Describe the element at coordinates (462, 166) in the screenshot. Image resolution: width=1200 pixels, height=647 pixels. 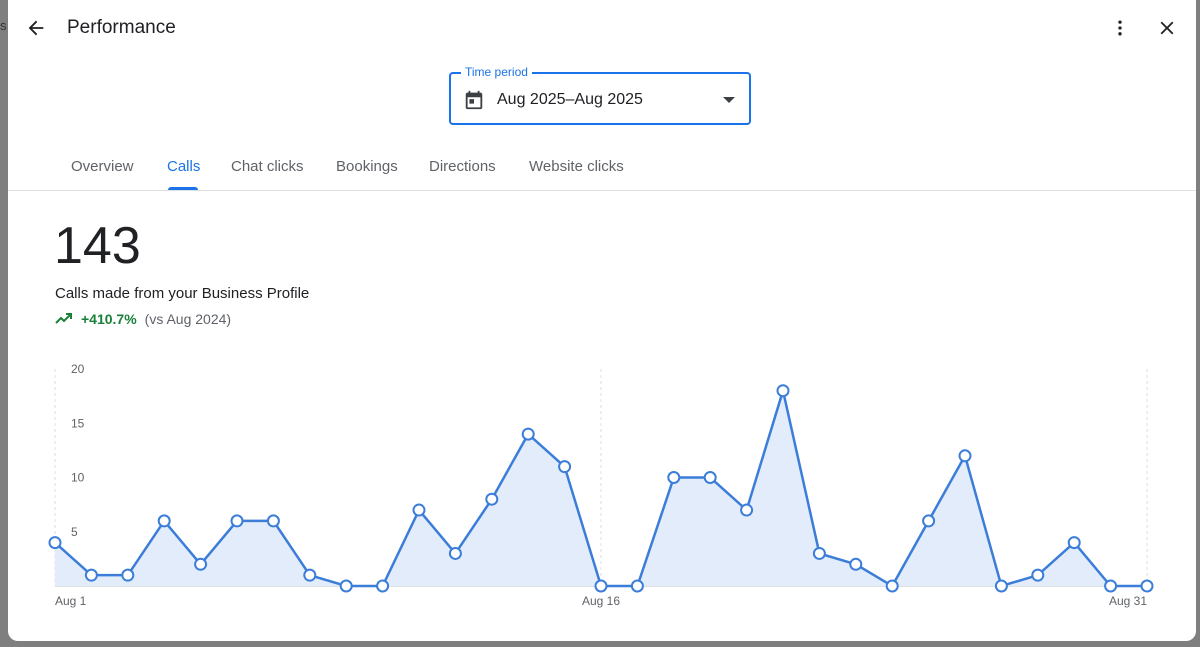
I see `tab-directions: Directions` at that location.